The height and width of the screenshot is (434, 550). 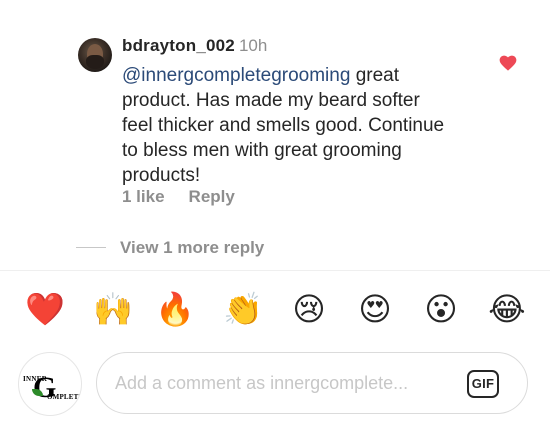 I want to click on emoji-clapping: 👏, so click(x=243, y=309).